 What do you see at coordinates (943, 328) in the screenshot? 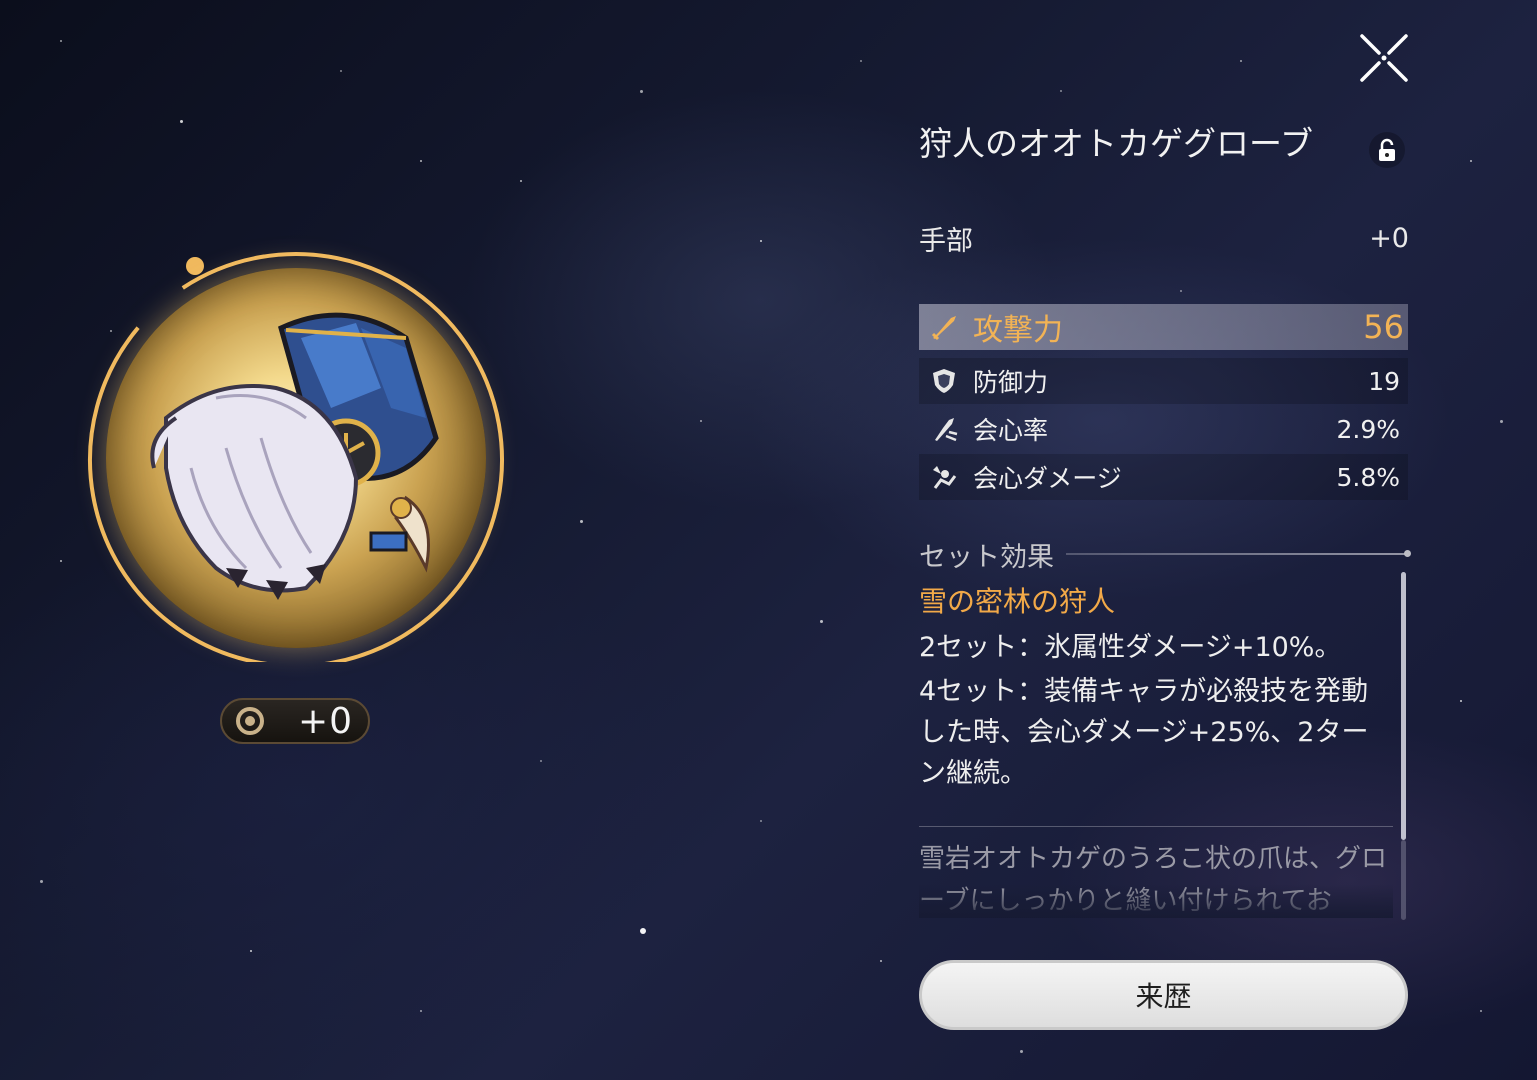
I see `attack-icon` at bounding box center [943, 328].